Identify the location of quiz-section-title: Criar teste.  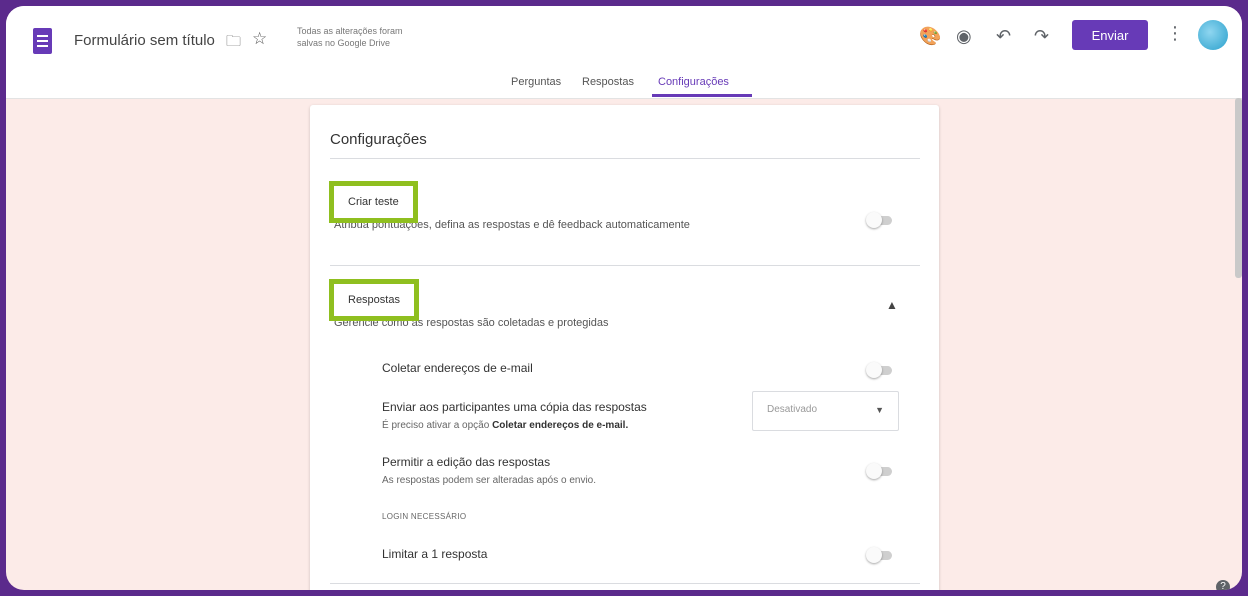
(373, 202).